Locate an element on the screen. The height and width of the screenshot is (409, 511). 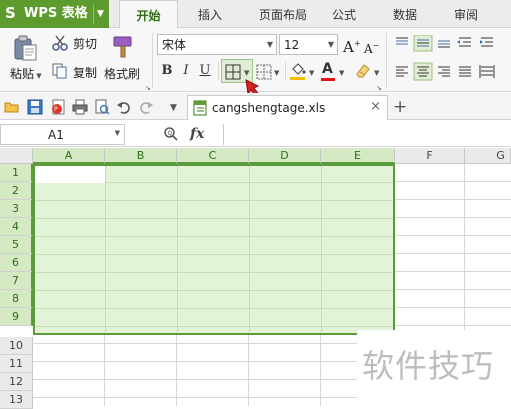
row-header: 1 is located at coordinates (16, 173).